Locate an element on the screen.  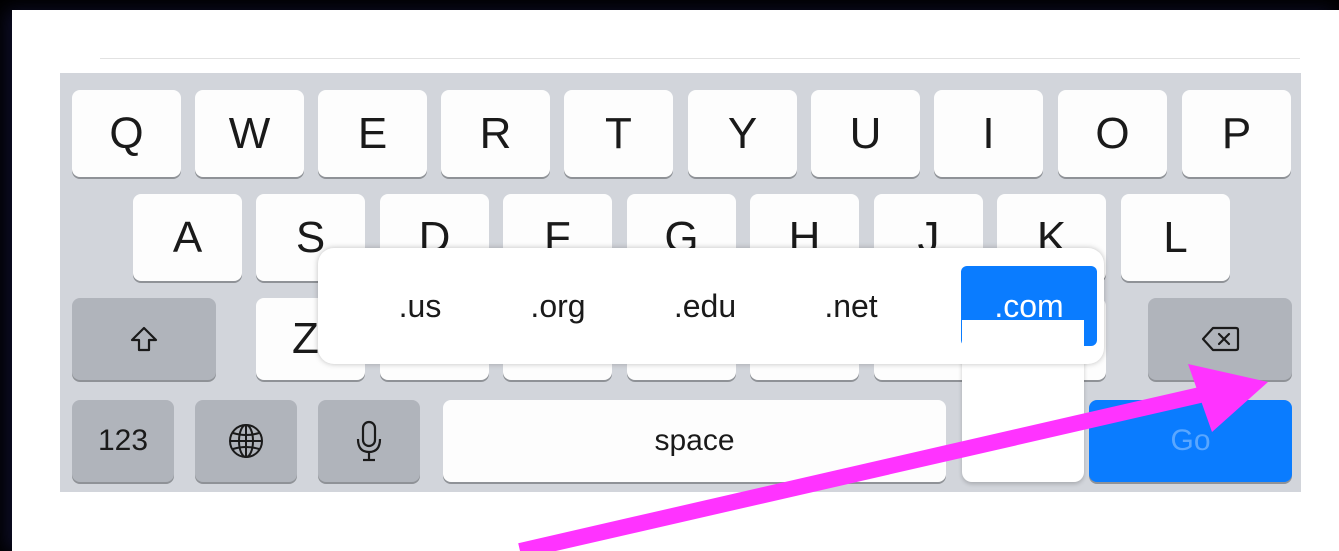
key-l: L is located at coordinates (1175, 237).